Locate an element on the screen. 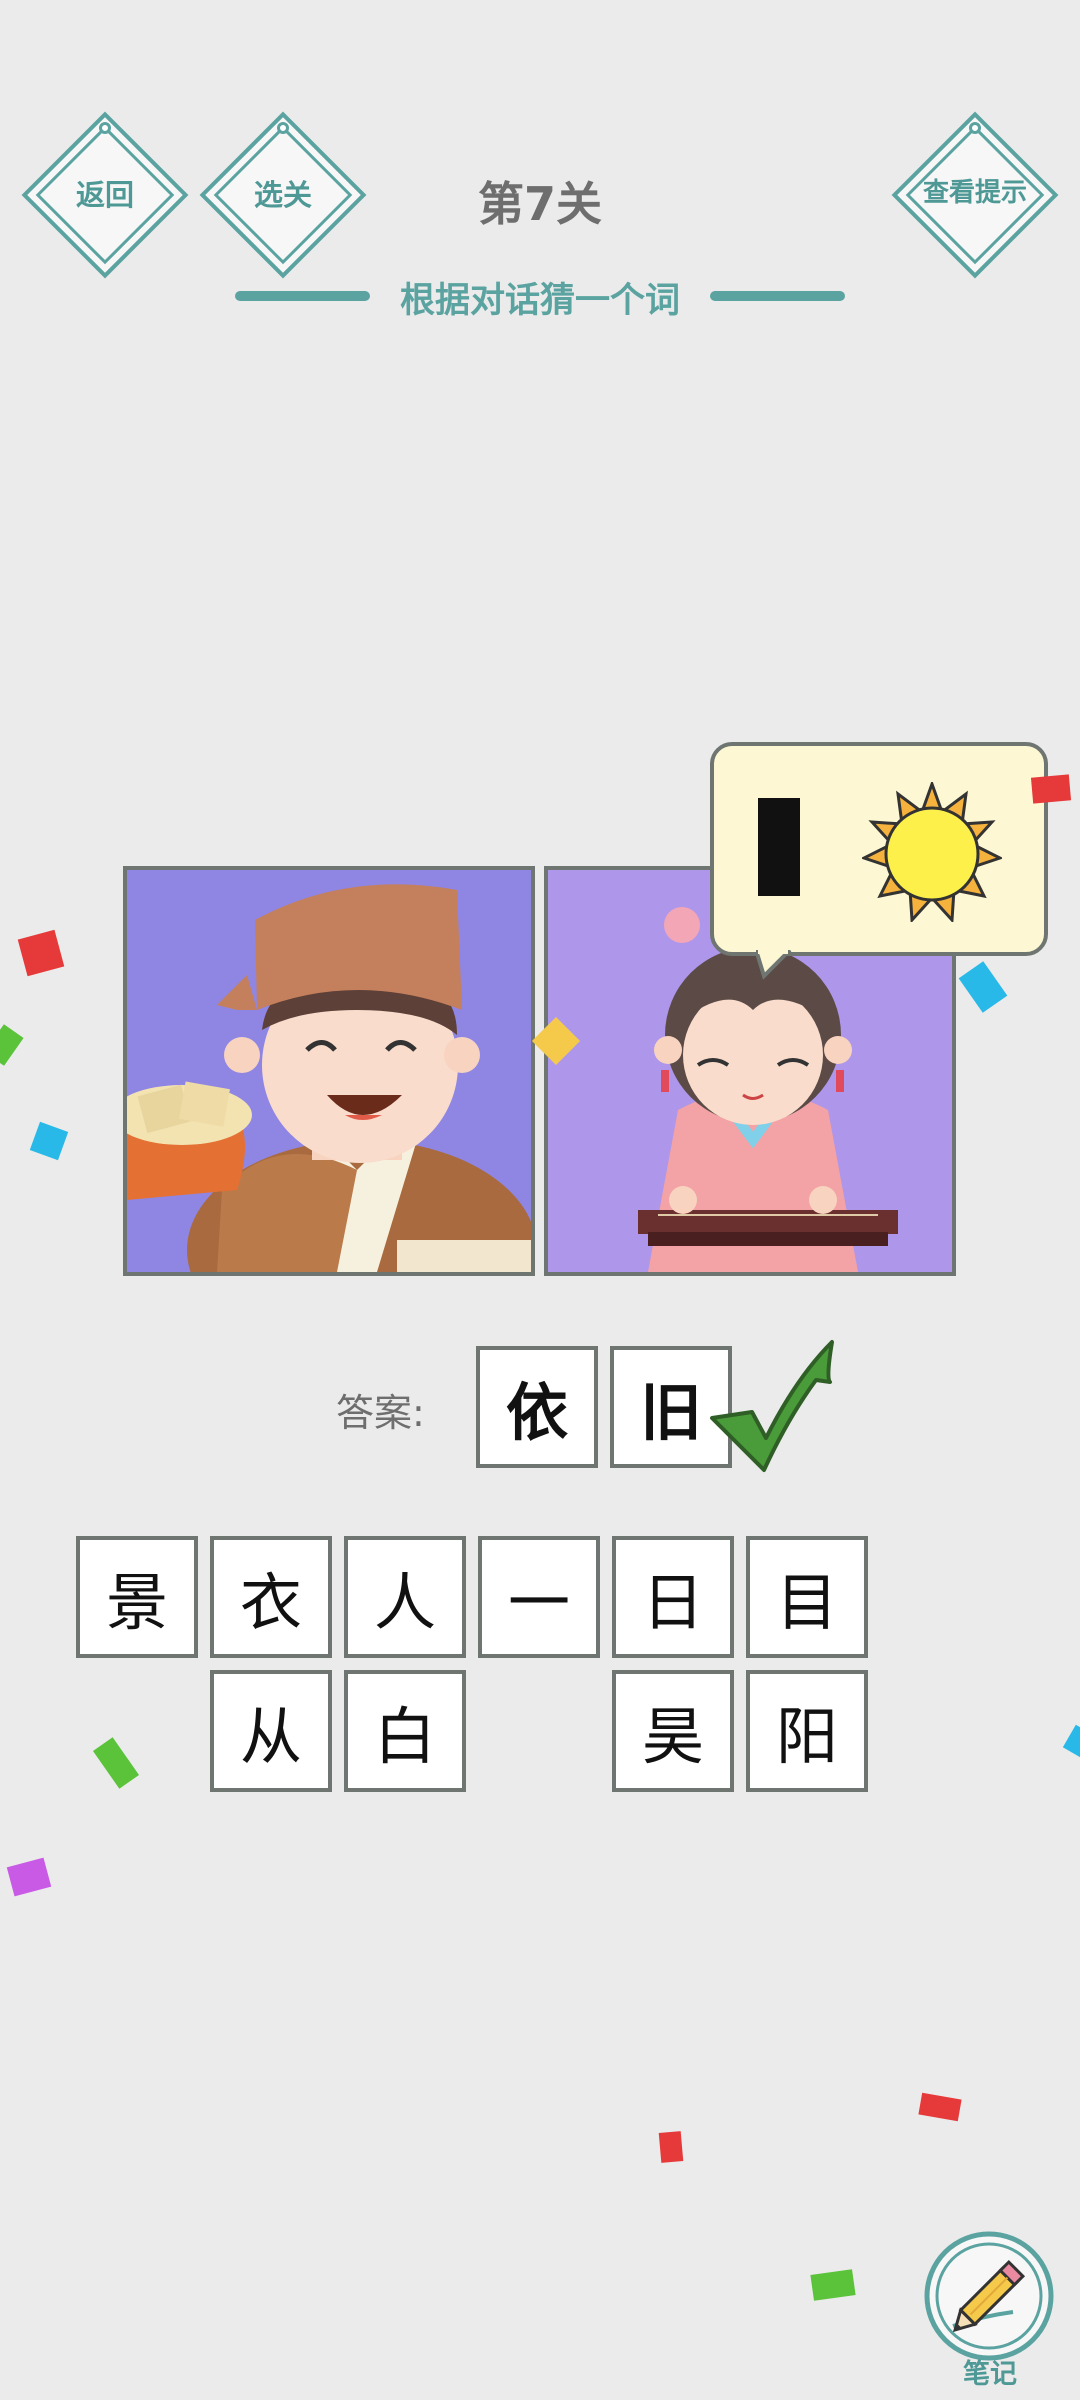 The width and height of the screenshot is (1080, 2400). answer-slot-1: 依 is located at coordinates (537, 1407).